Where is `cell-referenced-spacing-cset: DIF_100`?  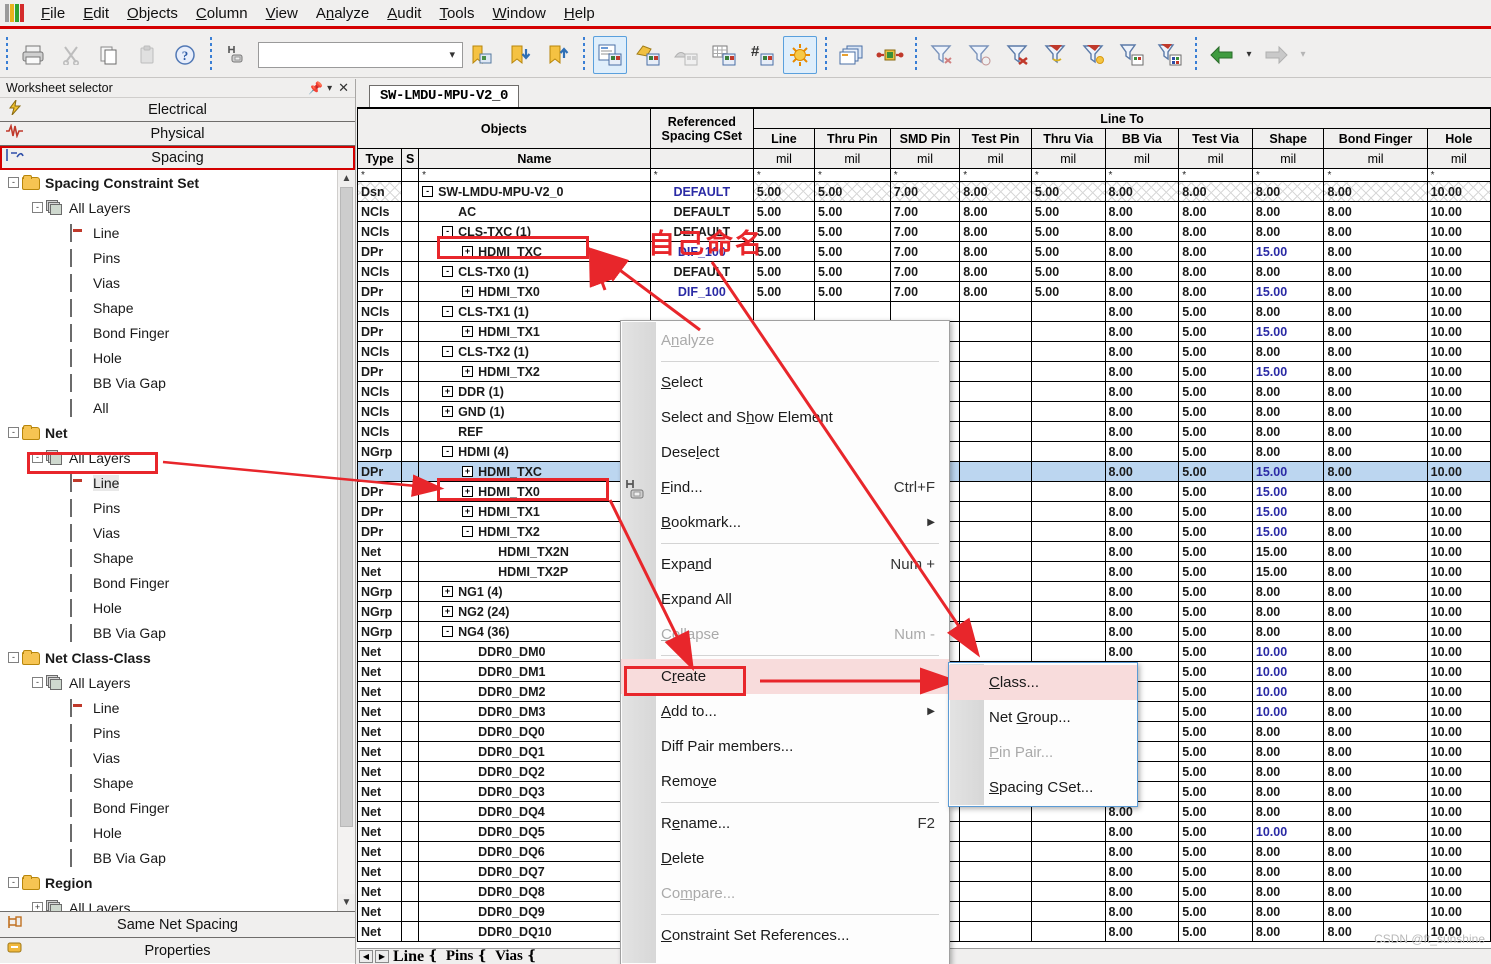 cell-referenced-spacing-cset: DIF_100 is located at coordinates (701, 291).